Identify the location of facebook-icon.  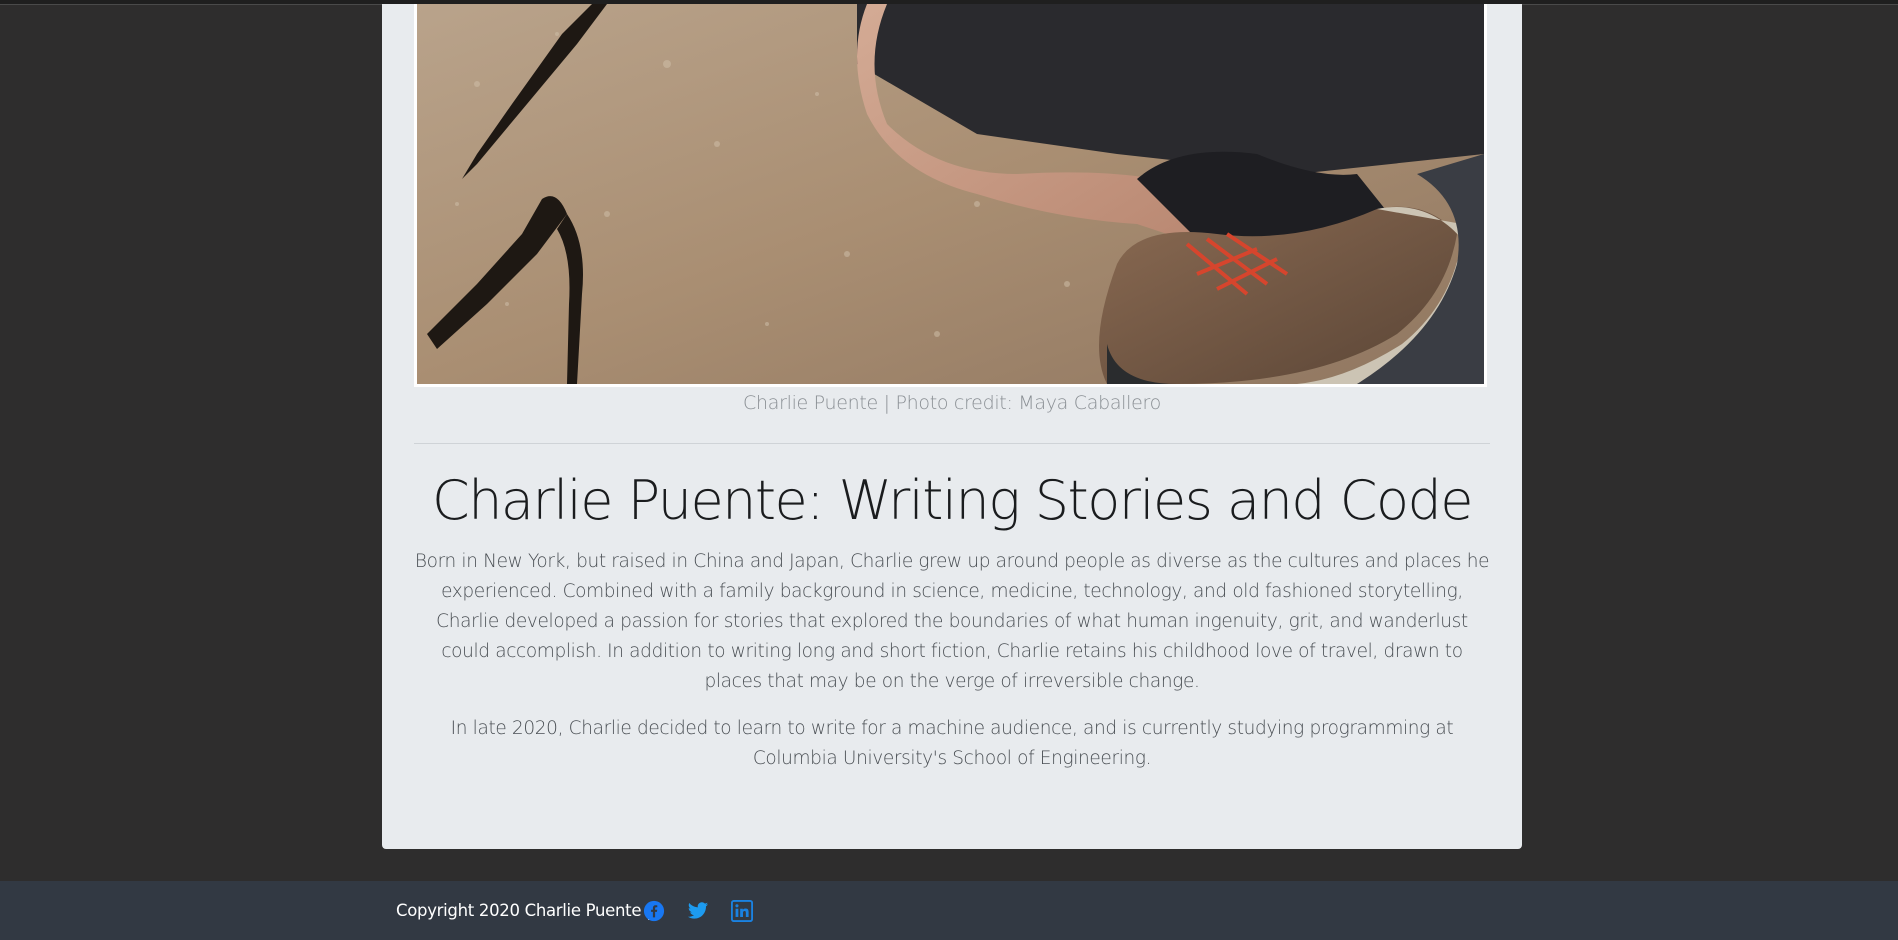
(654, 911).